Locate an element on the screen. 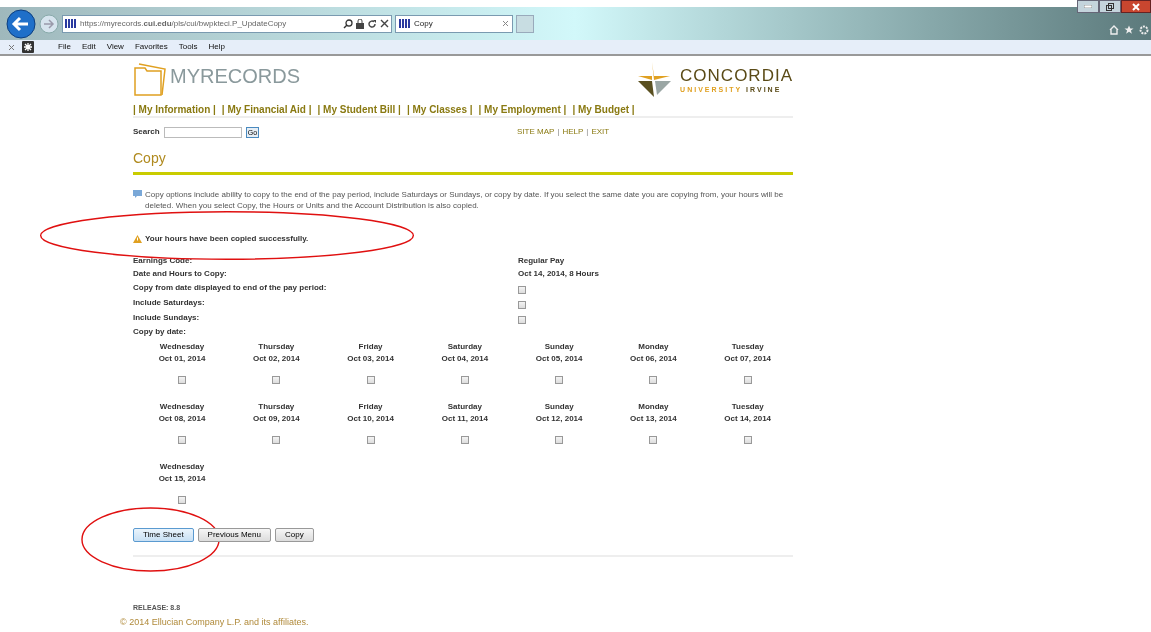 This screenshot has width=1151, height=632. nav-link: | My Classes | is located at coordinates (439, 109).